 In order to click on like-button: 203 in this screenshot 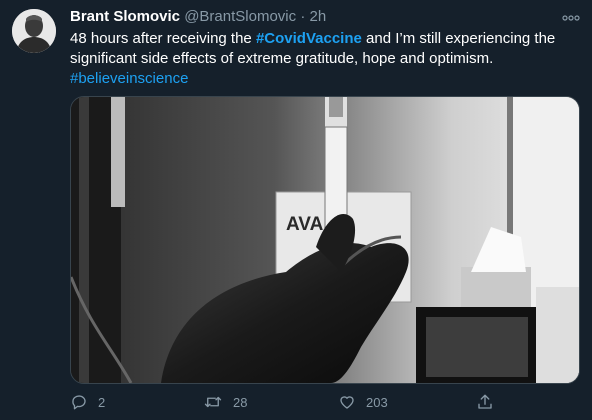, I will do `click(363, 402)`.